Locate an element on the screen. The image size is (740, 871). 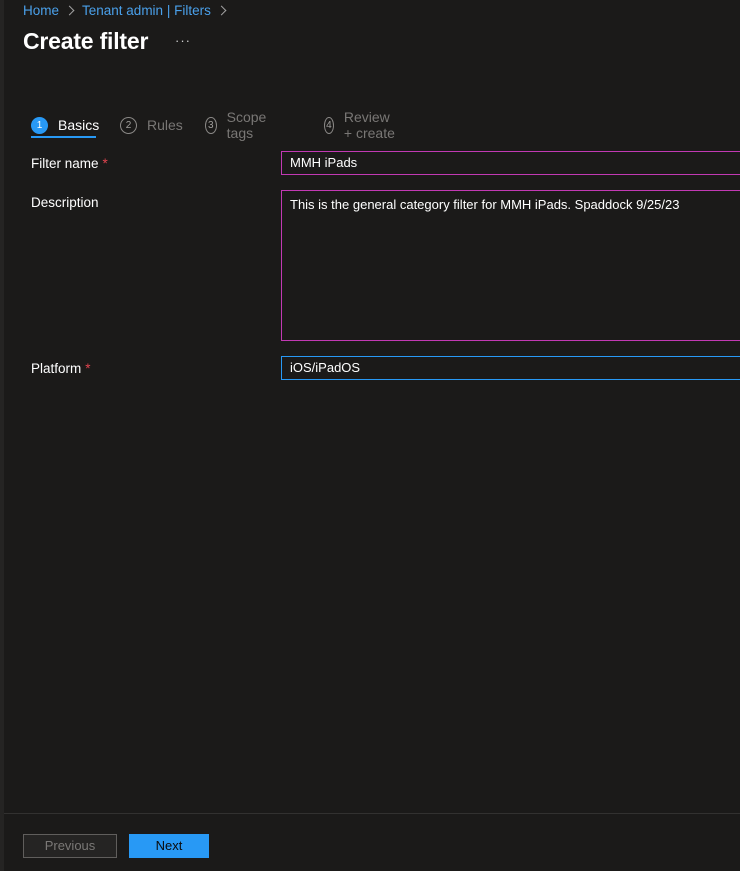
tab-rules: 2 Rules is located at coordinates (151, 125).